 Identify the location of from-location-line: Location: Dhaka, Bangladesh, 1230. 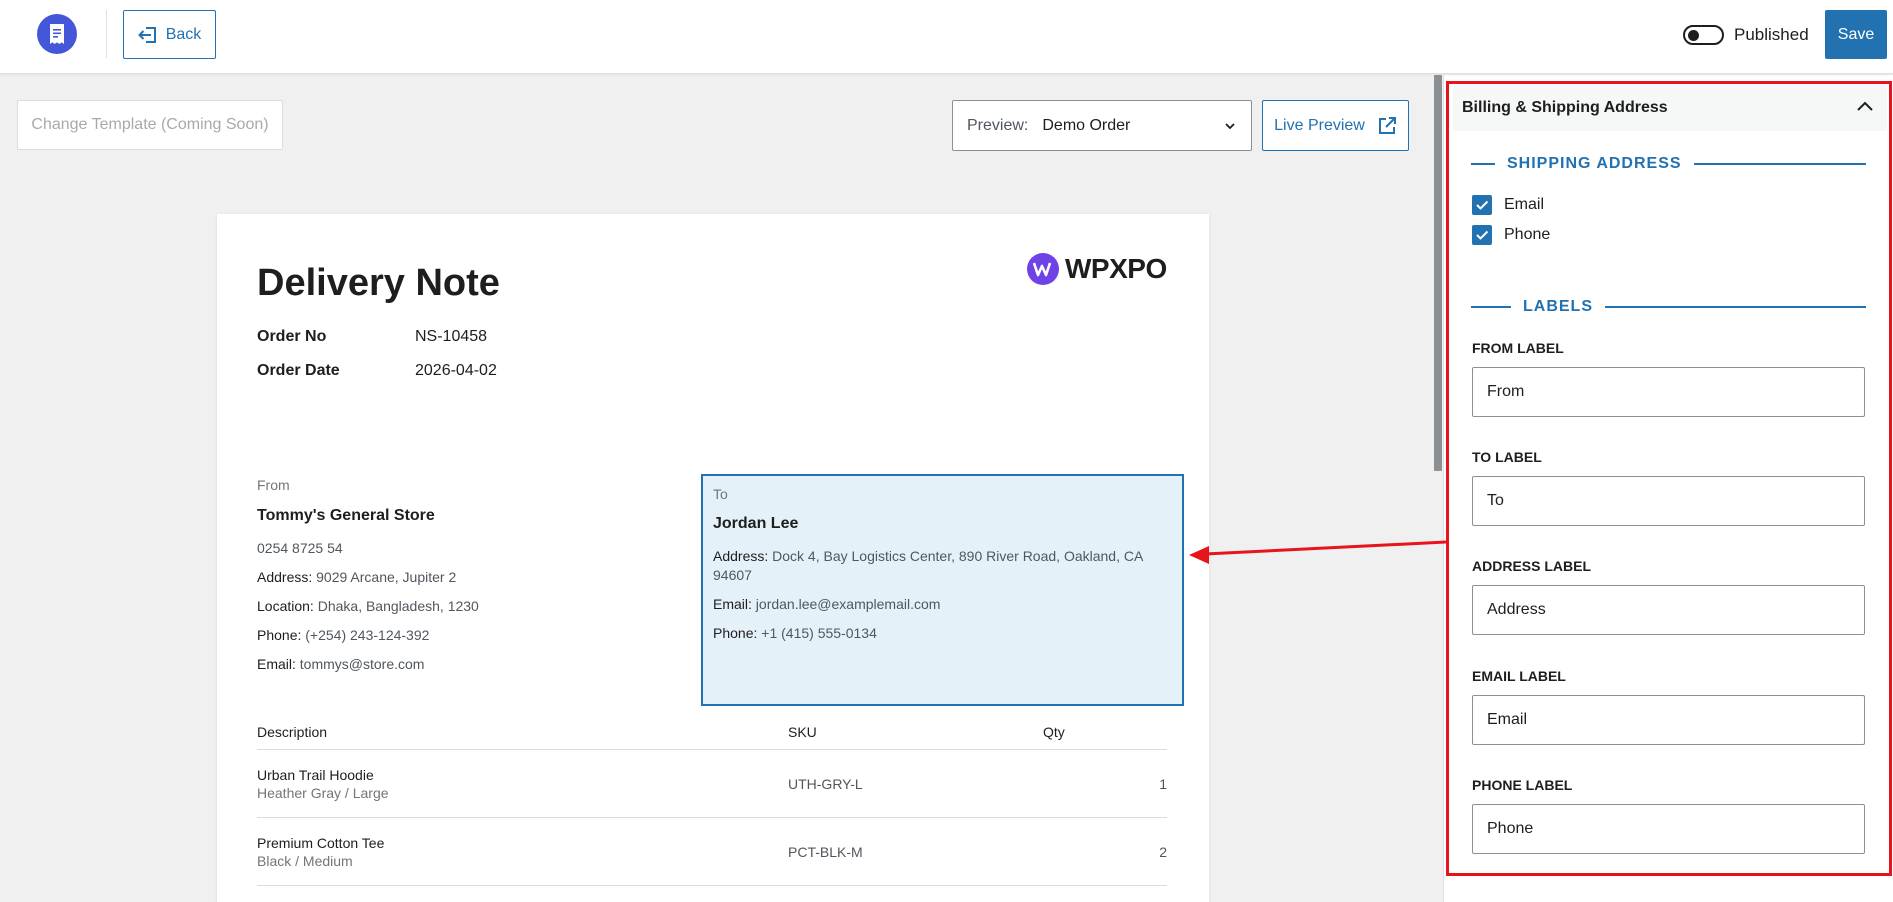
(472, 606).